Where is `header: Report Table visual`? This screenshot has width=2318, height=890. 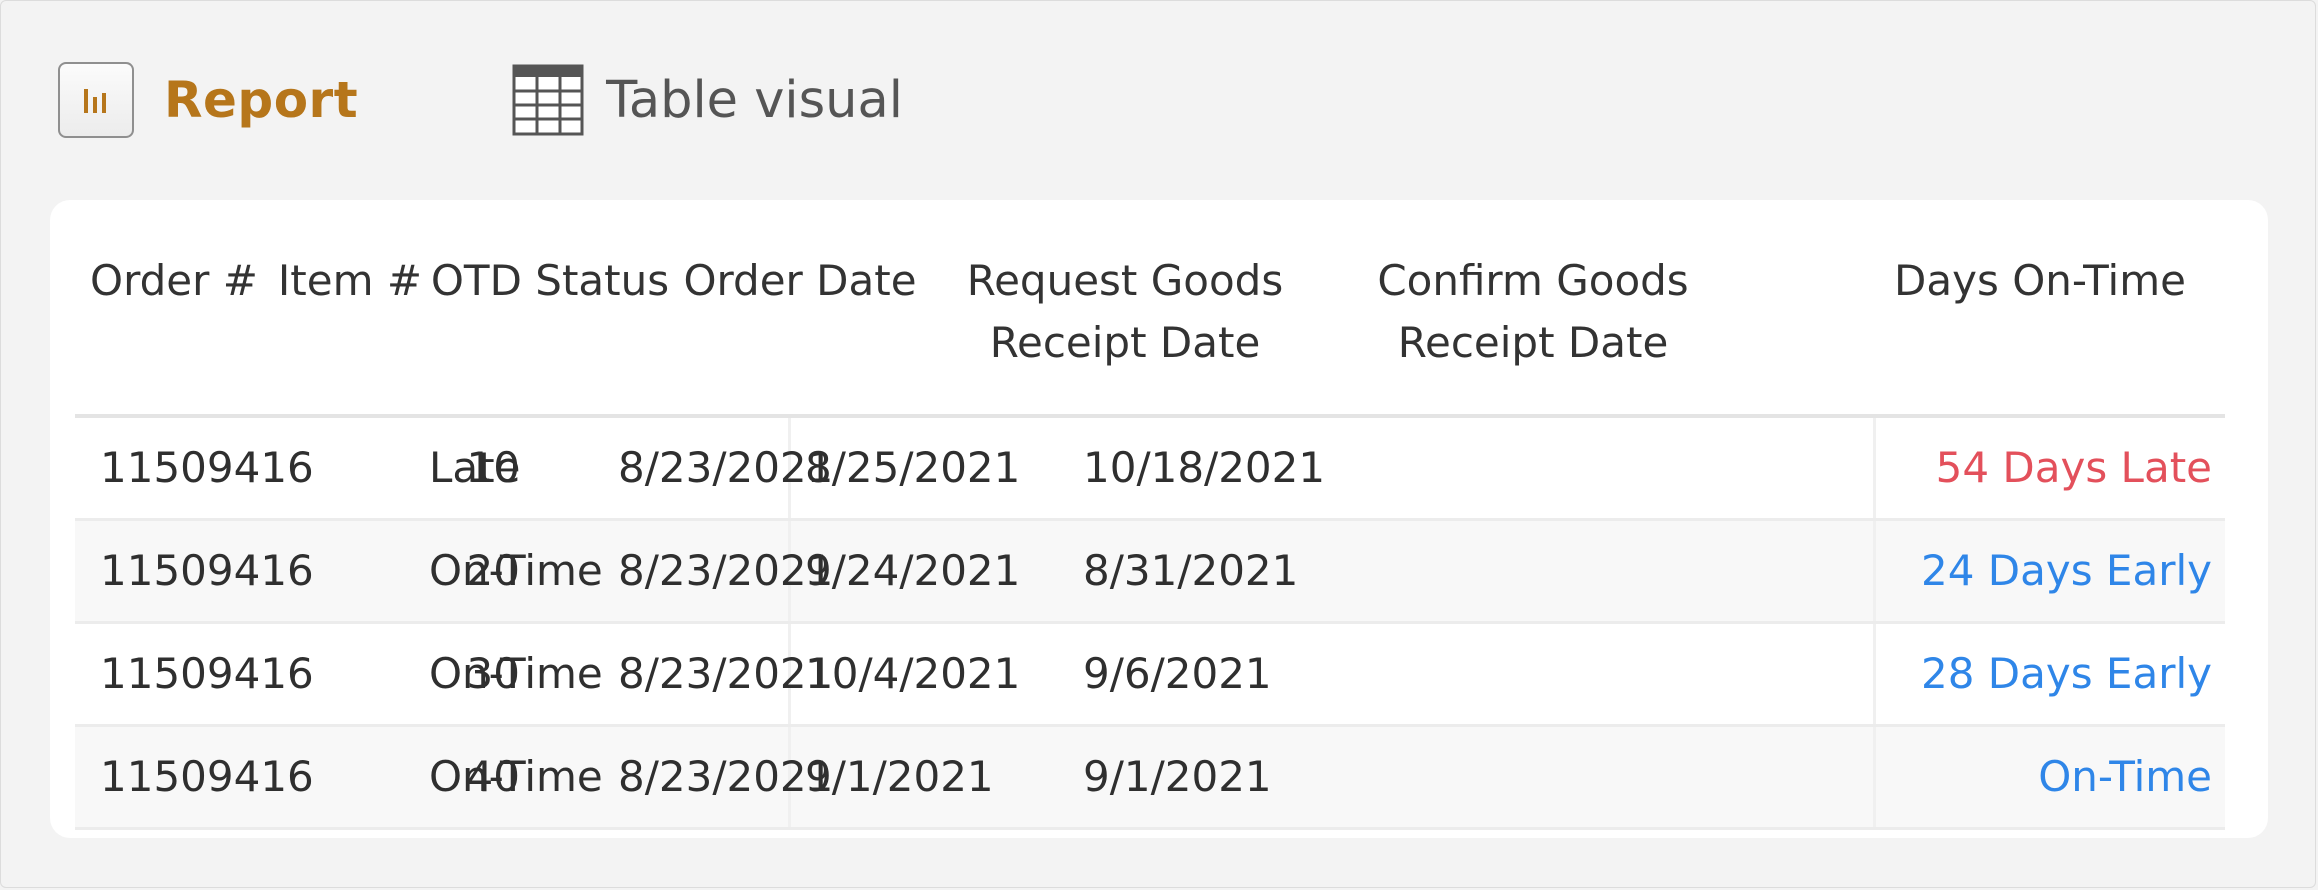
header: Report Table visual is located at coordinates (480, 100).